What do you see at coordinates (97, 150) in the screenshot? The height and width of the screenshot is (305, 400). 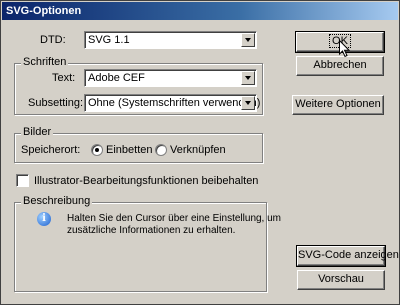 I see `embed-radio` at bounding box center [97, 150].